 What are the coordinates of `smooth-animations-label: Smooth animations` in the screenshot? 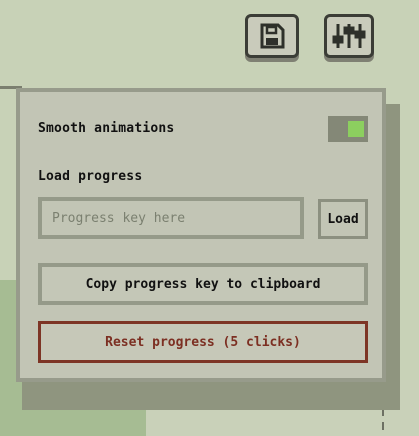 It's located at (106, 128).